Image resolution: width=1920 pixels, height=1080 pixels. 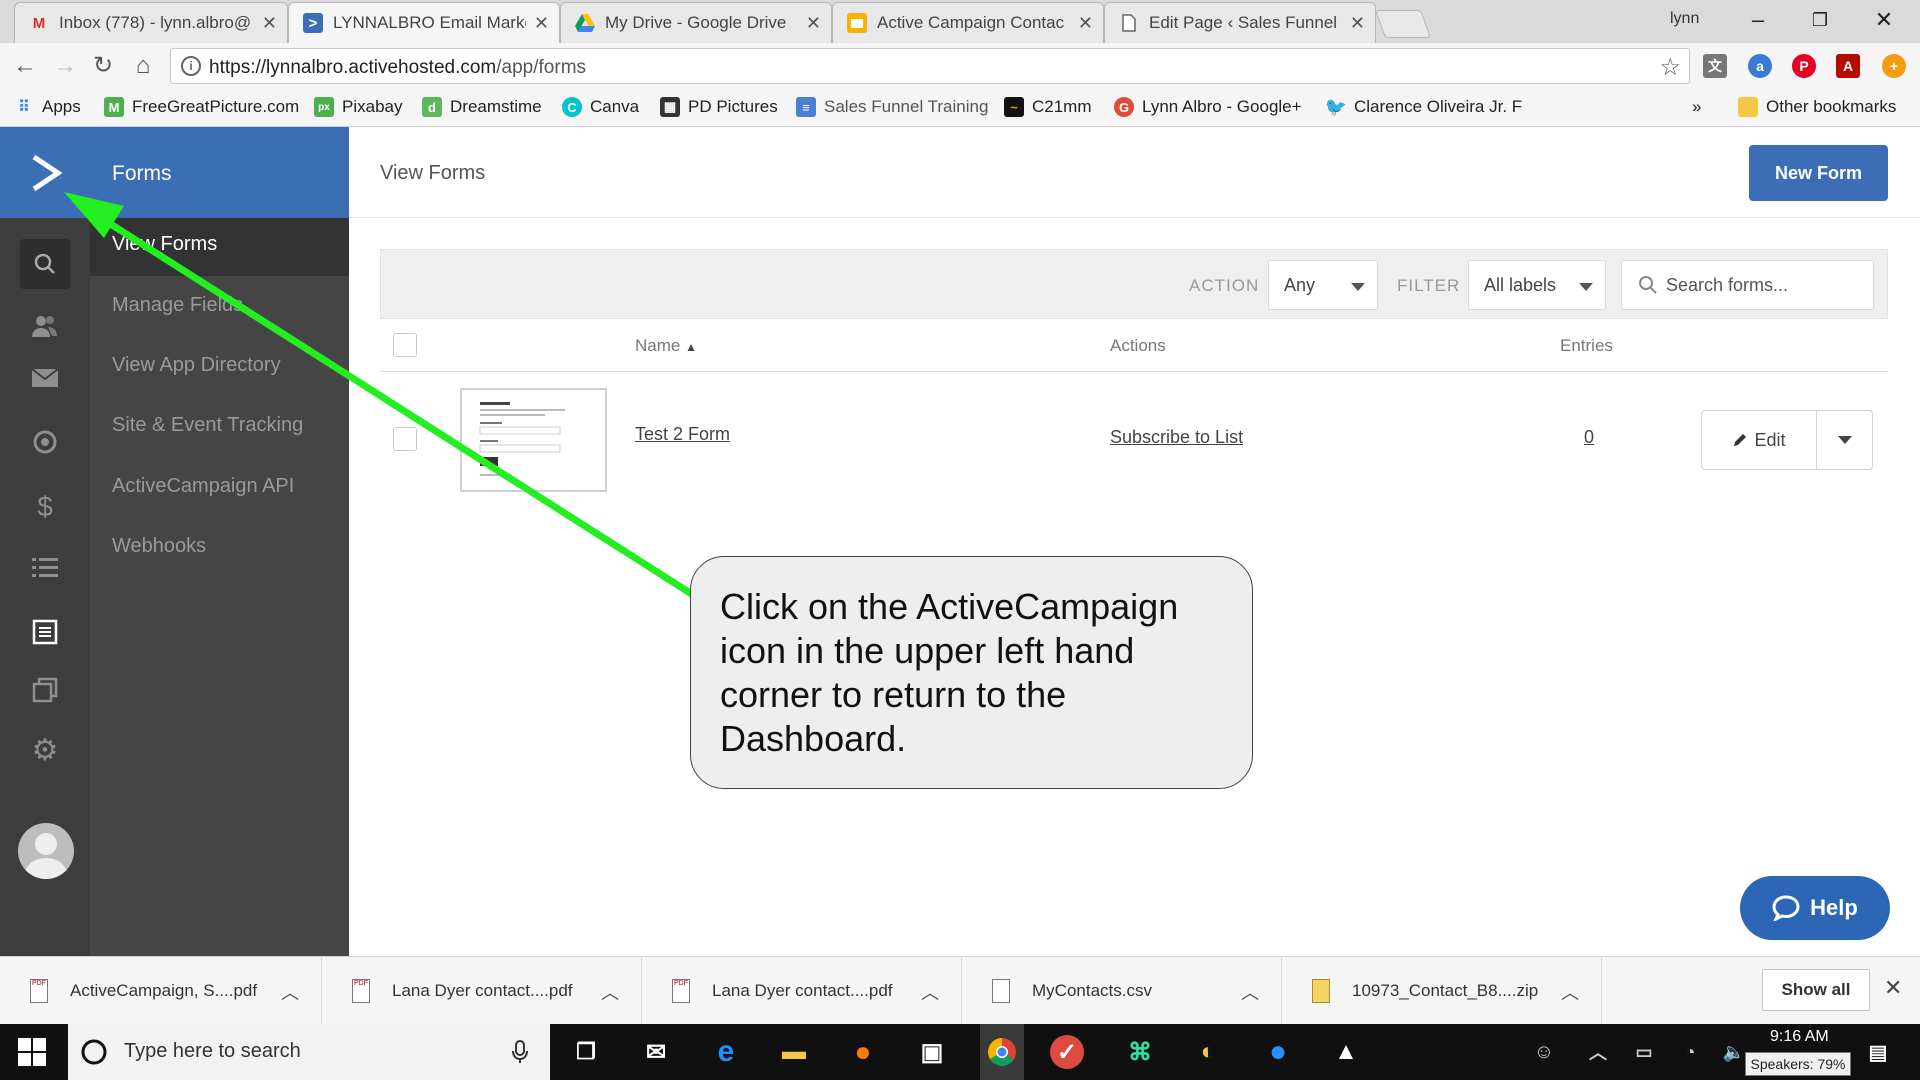 What do you see at coordinates (65, 66) in the screenshot?
I see `forward-arrow-icon: →` at bounding box center [65, 66].